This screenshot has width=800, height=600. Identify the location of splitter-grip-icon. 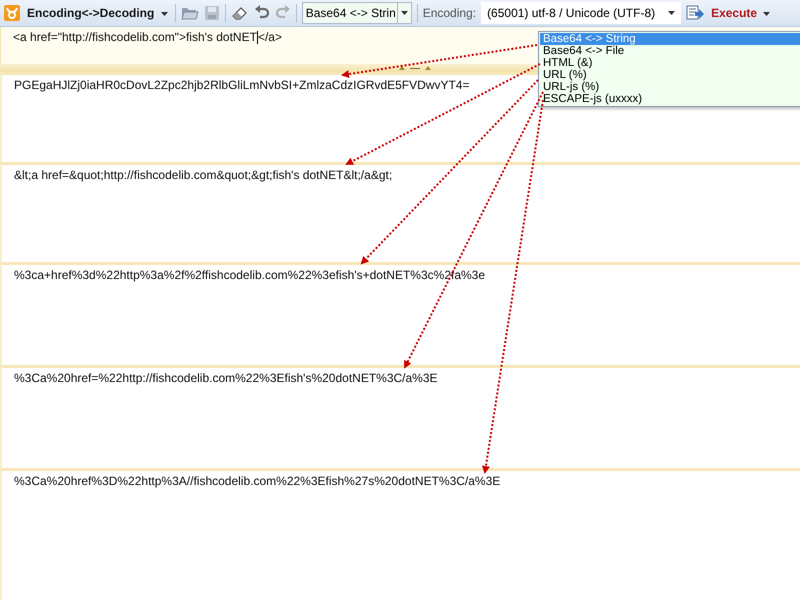
(415, 68).